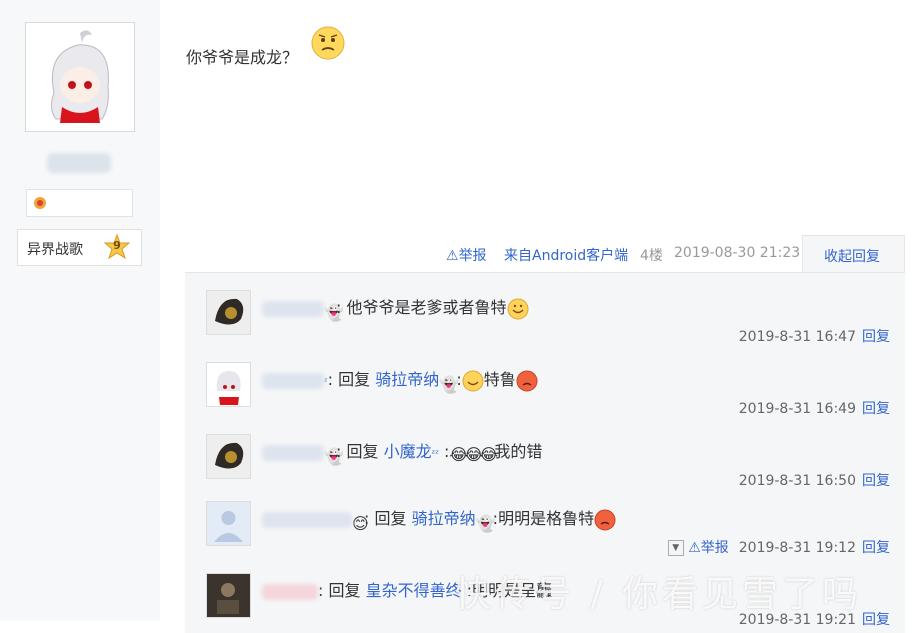 This screenshot has height=633, width=913. What do you see at coordinates (328, 43) in the screenshot?
I see `worried-face-emoji` at bounding box center [328, 43].